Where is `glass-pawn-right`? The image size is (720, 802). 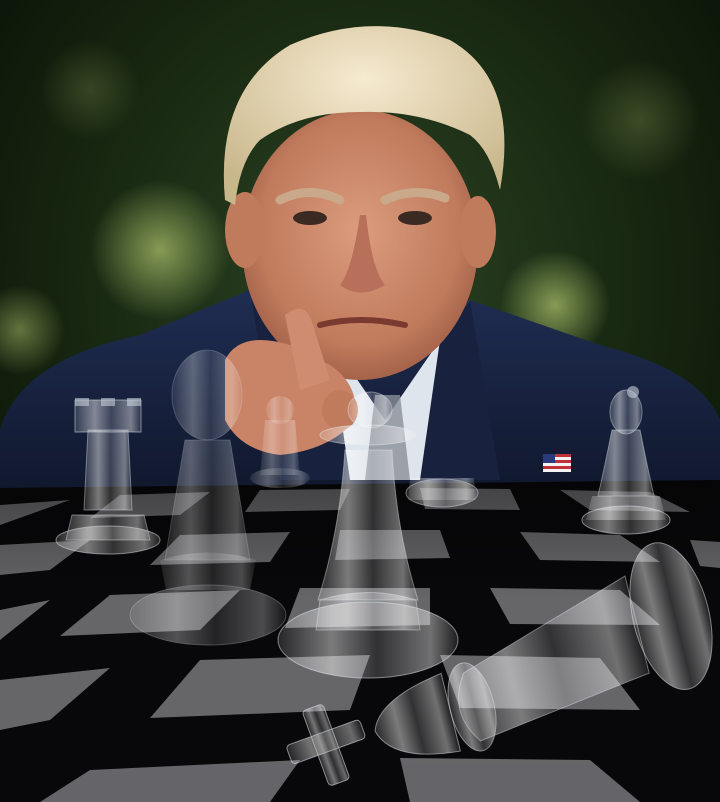
glass-pawn-right is located at coordinates (442, 493).